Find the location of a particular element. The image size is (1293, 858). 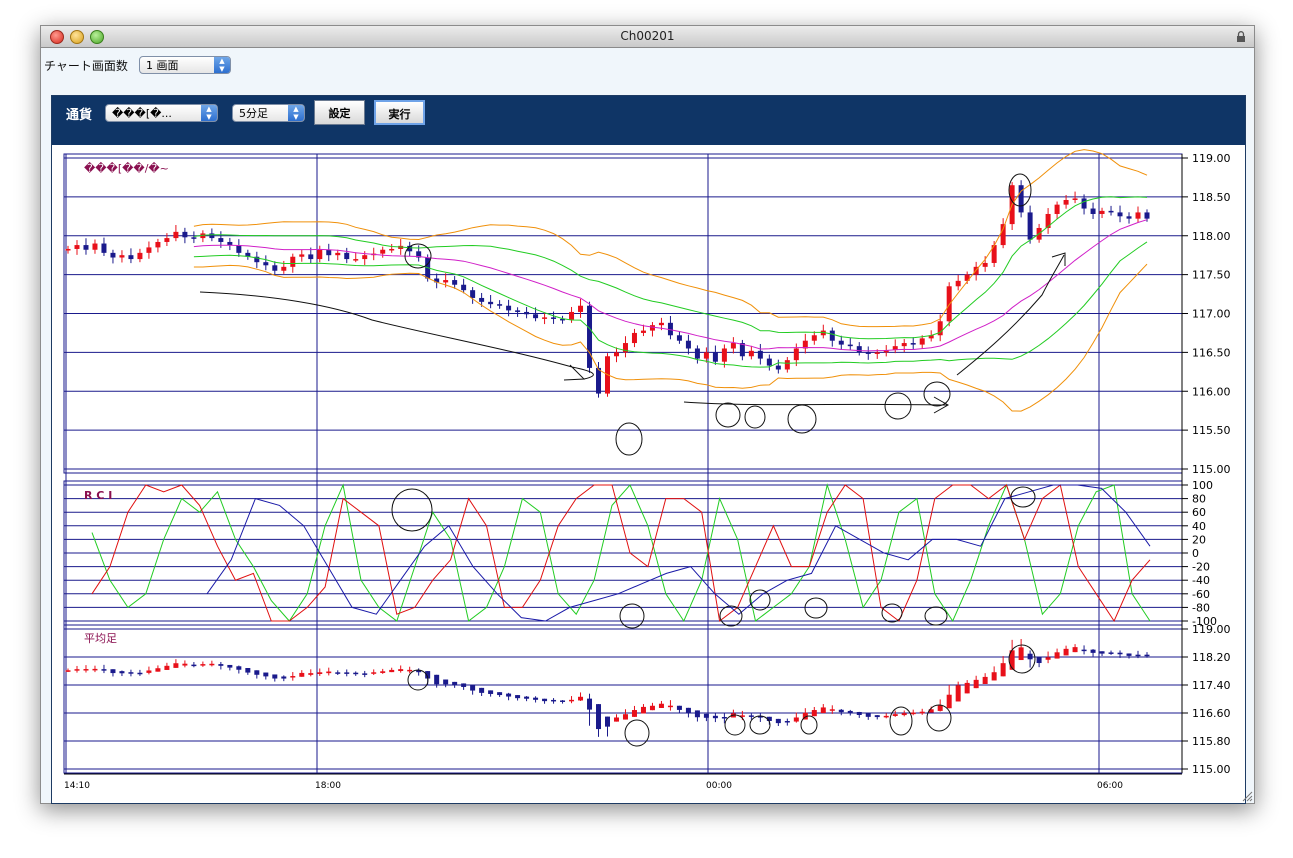

currency-label: 通貨 is located at coordinates (79, 115).